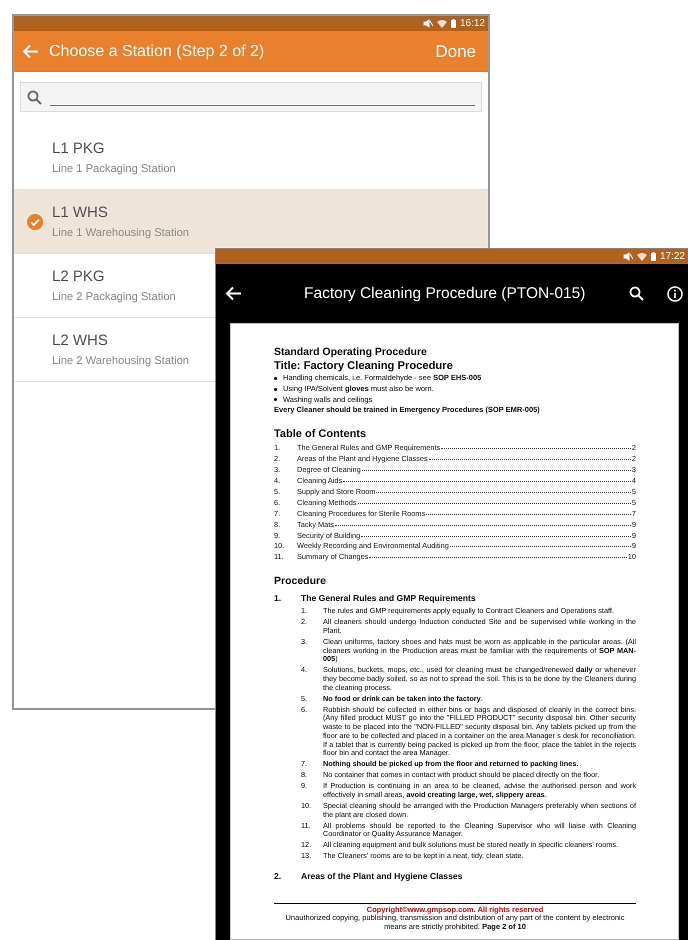  I want to click on clock-time: 16:12, so click(472, 24).